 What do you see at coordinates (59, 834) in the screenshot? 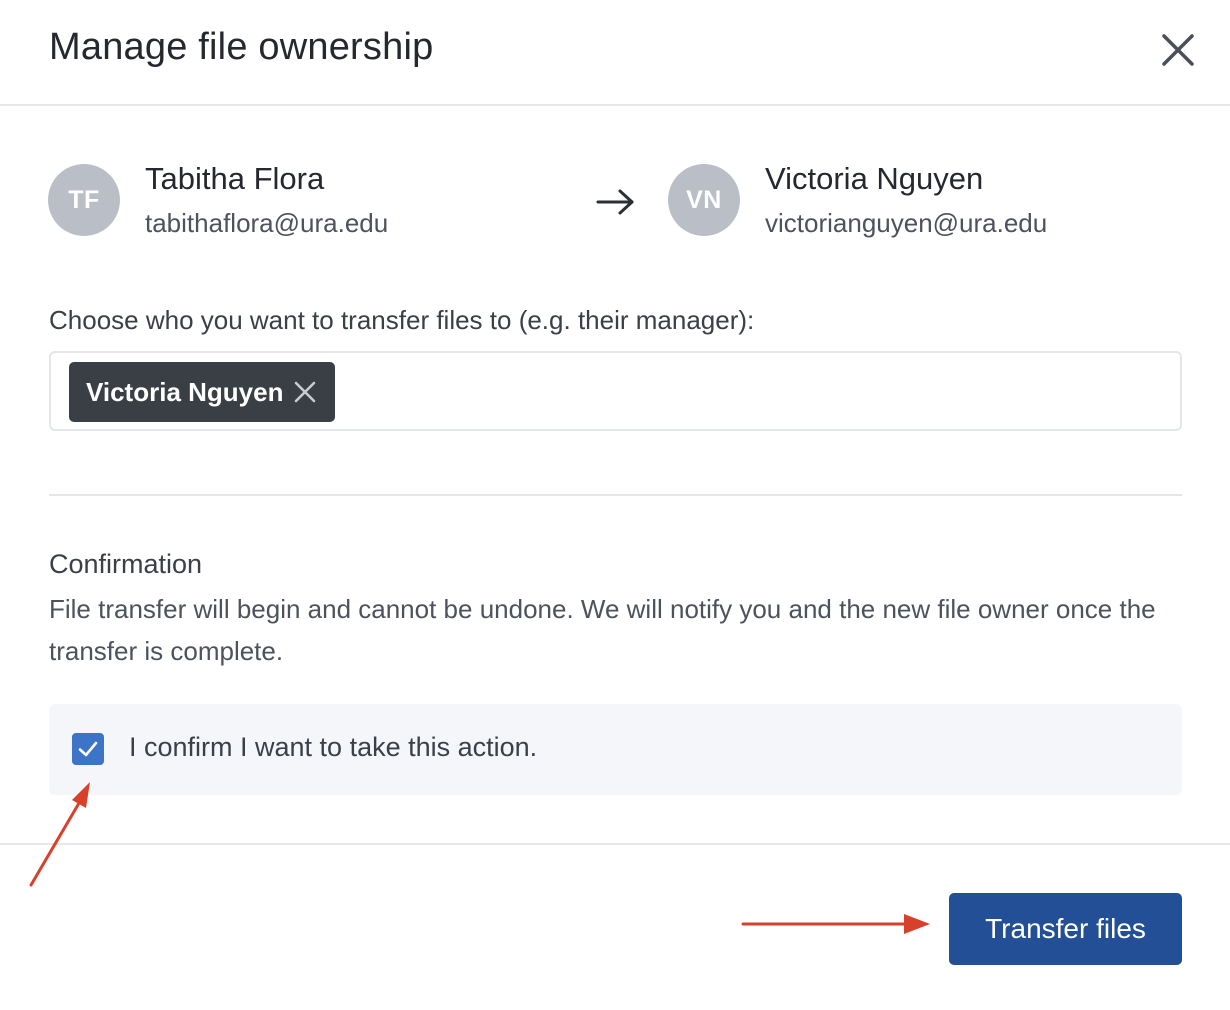
I see `annotation-arrow-checkbox` at bounding box center [59, 834].